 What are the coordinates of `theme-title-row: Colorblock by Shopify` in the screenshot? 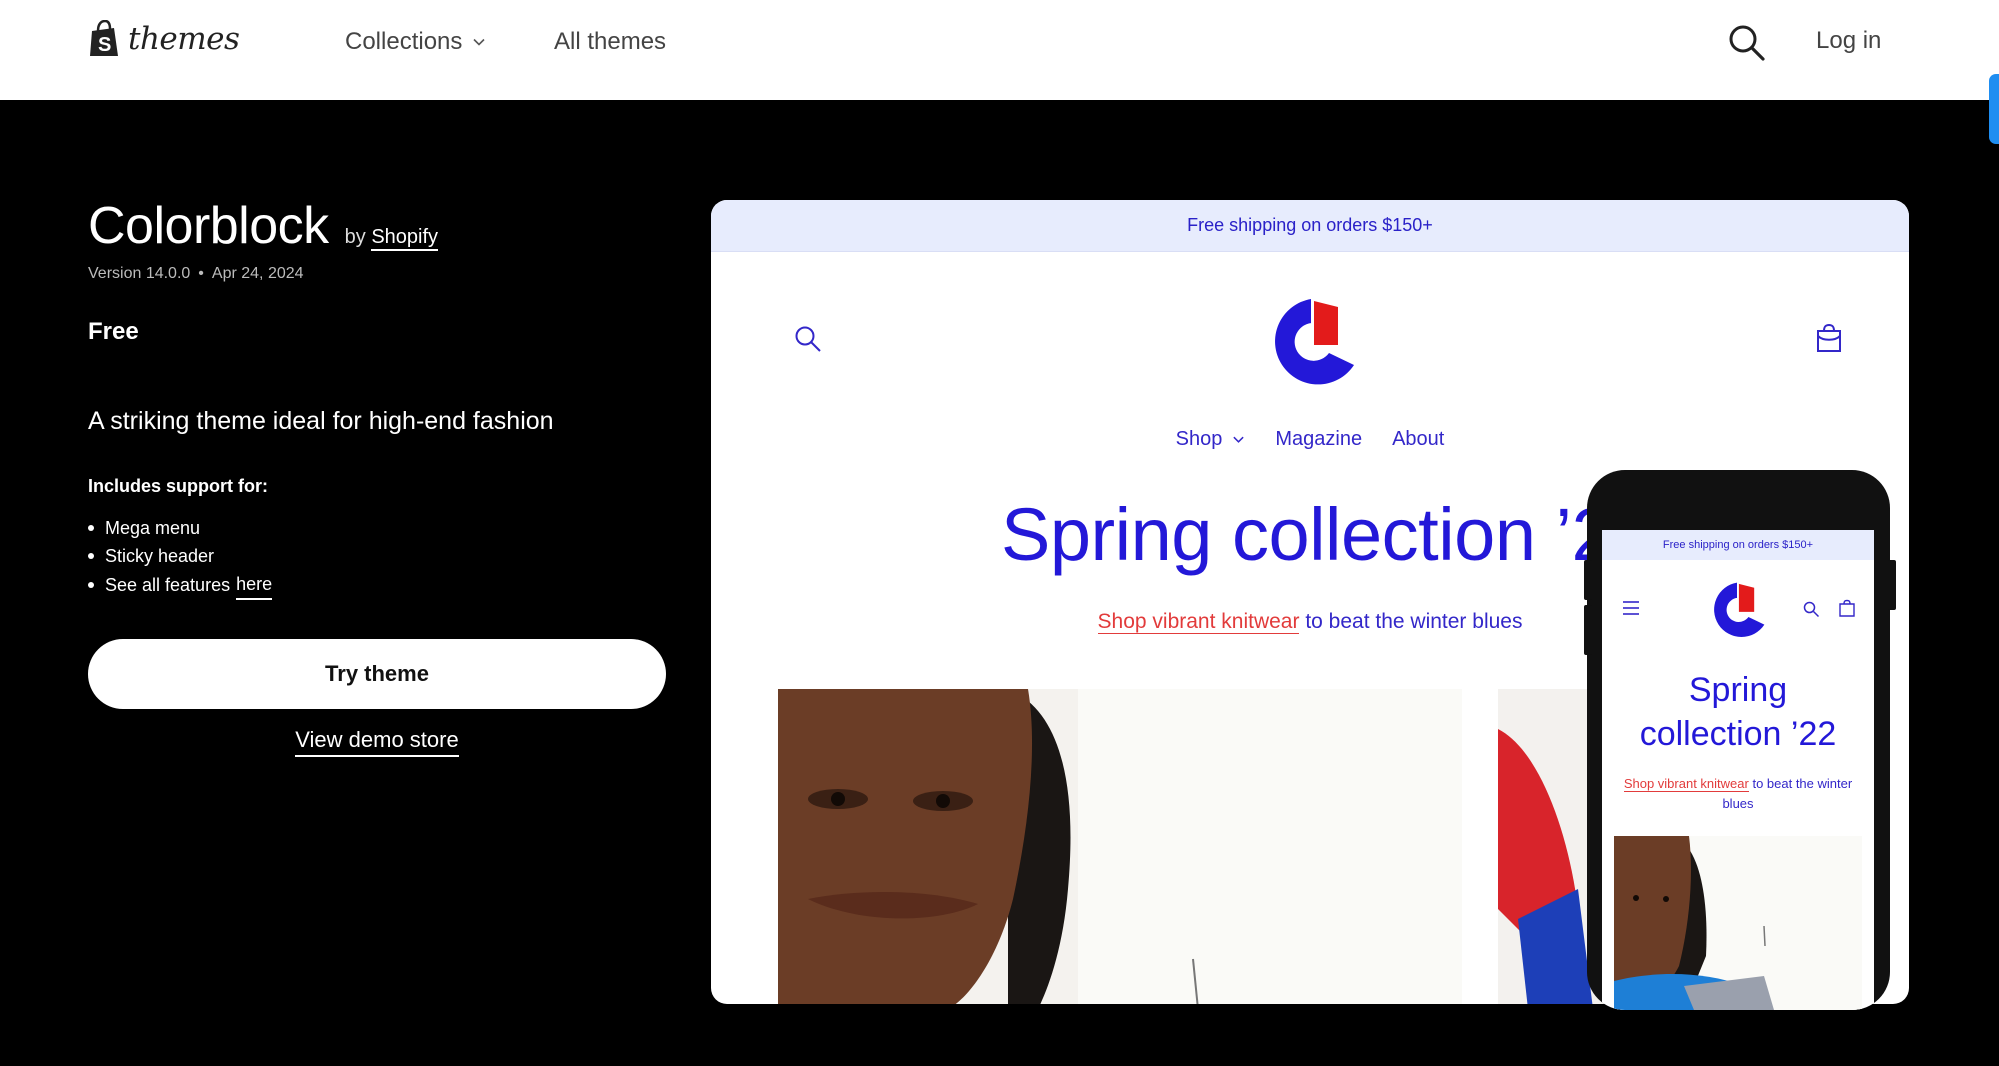 It's located at (263, 226).